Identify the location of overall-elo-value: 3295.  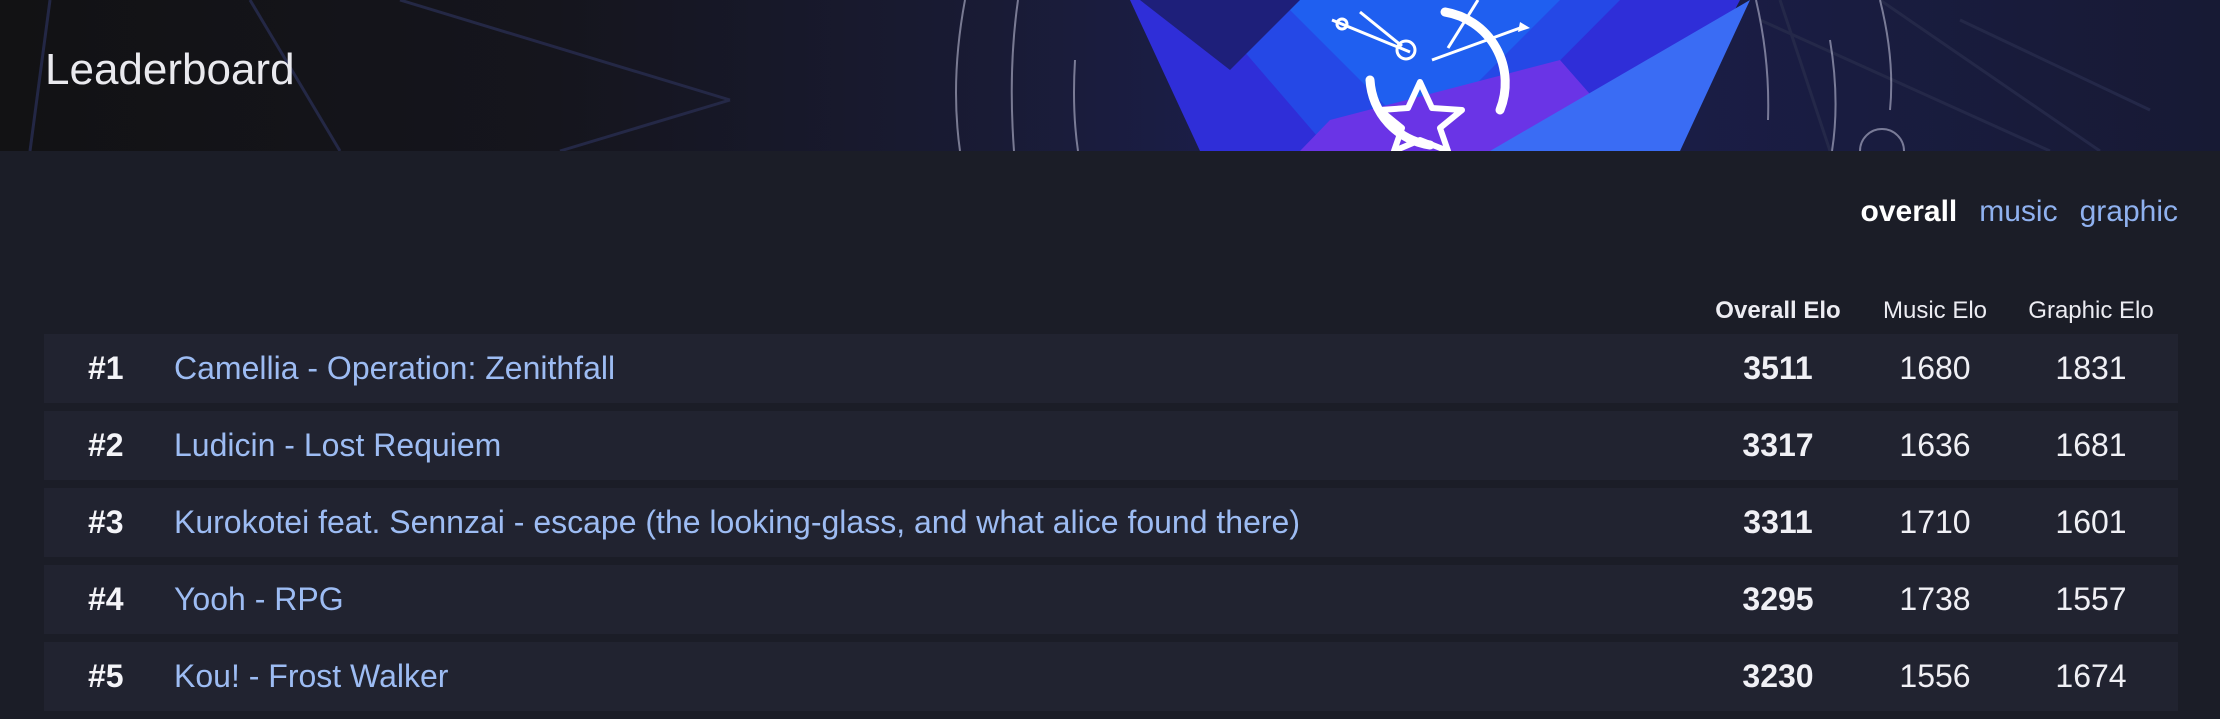
(1778, 599).